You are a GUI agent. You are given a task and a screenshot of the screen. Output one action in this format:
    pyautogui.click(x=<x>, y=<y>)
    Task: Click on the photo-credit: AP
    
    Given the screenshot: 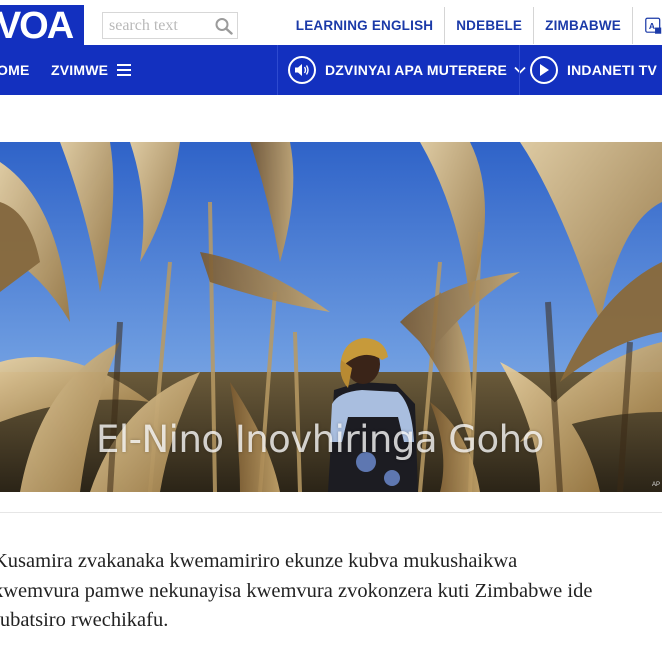 What is the action you would take?
    pyautogui.click(x=656, y=485)
    